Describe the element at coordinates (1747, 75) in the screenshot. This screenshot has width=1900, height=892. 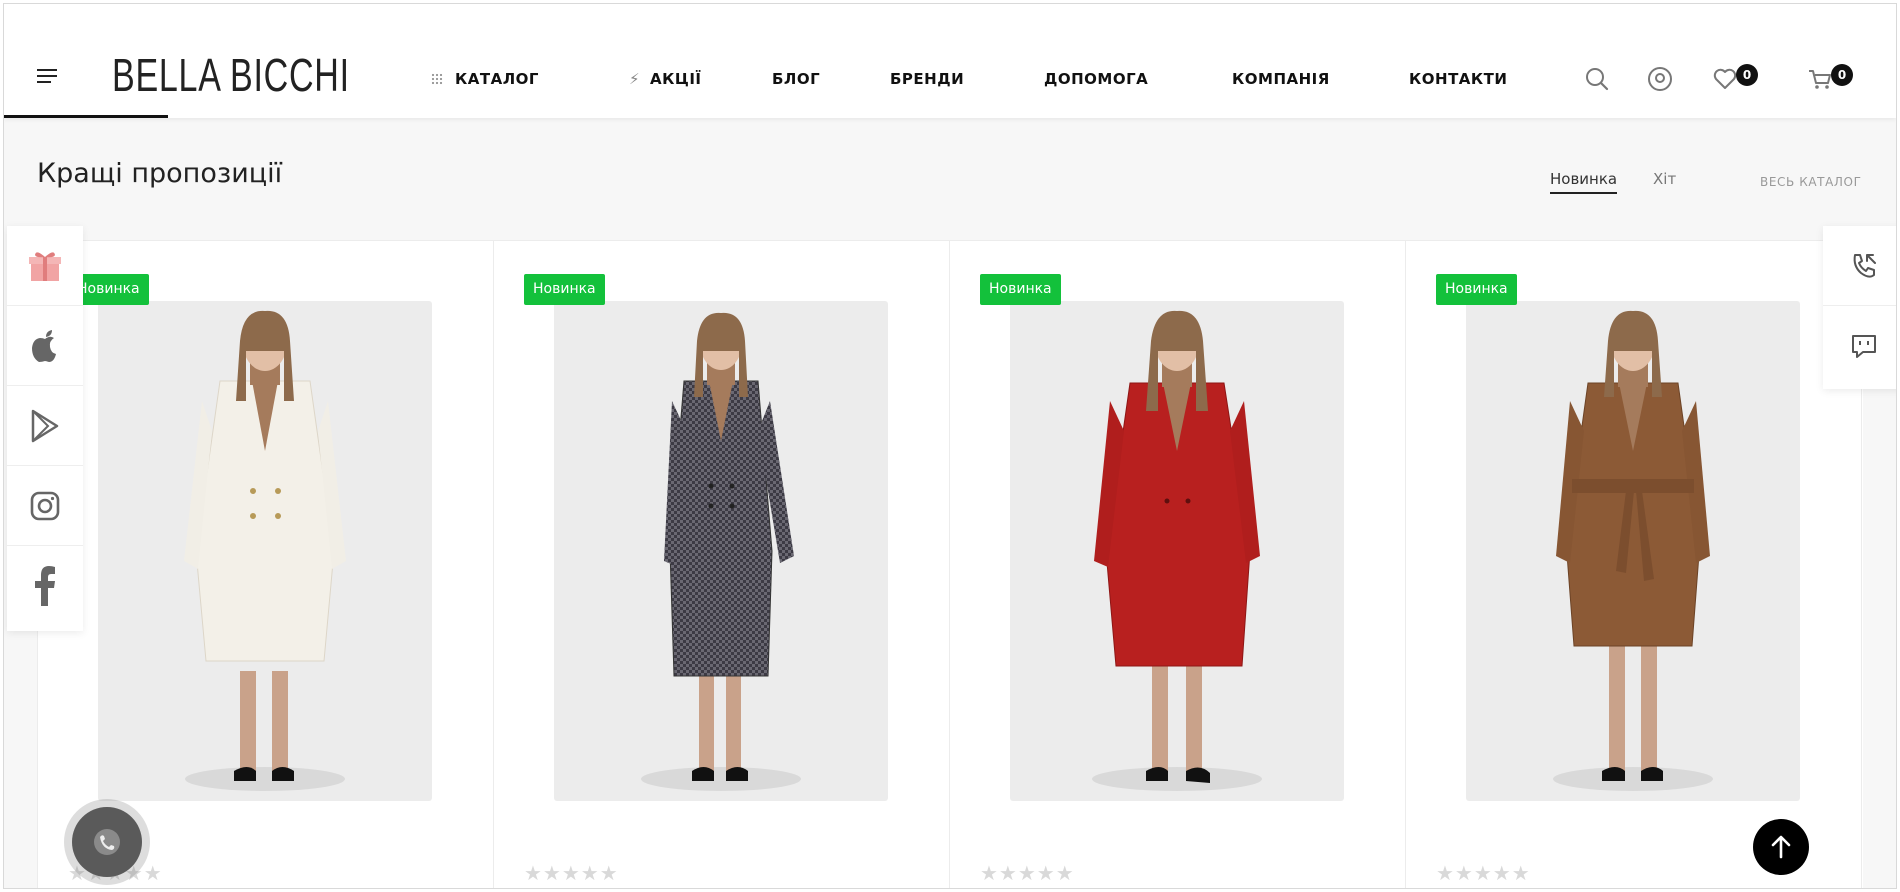
I see `wishlist-count-badge: 0` at that location.